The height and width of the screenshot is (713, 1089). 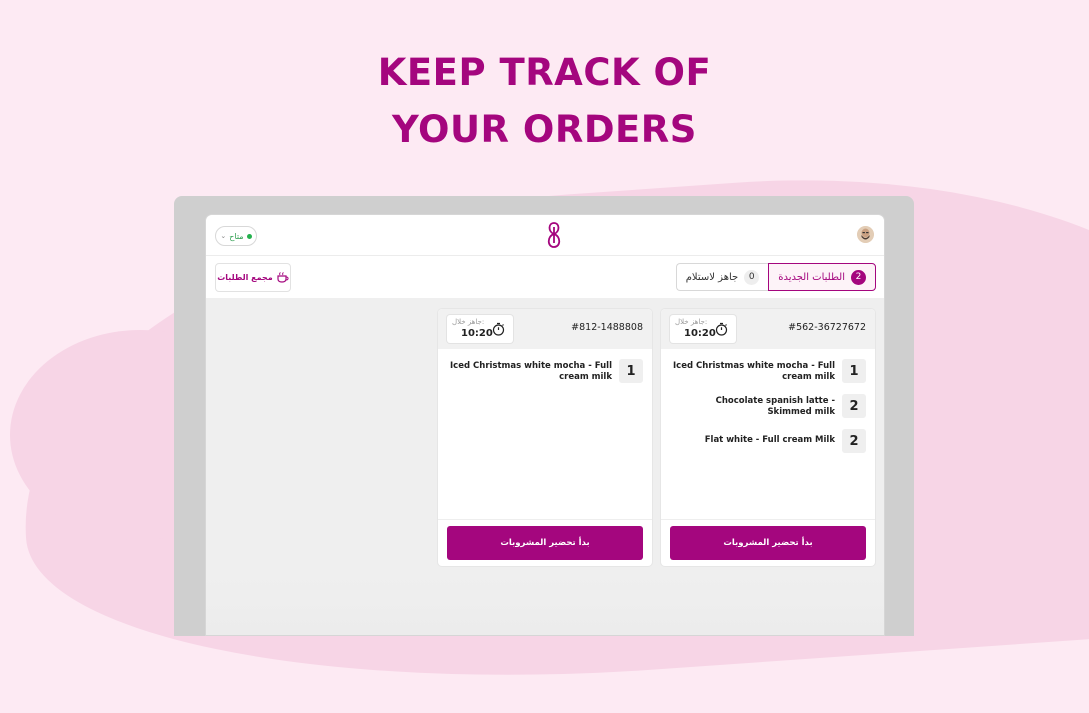 I want to click on order-hub-button: مجمع الطلبات, so click(x=253, y=277).